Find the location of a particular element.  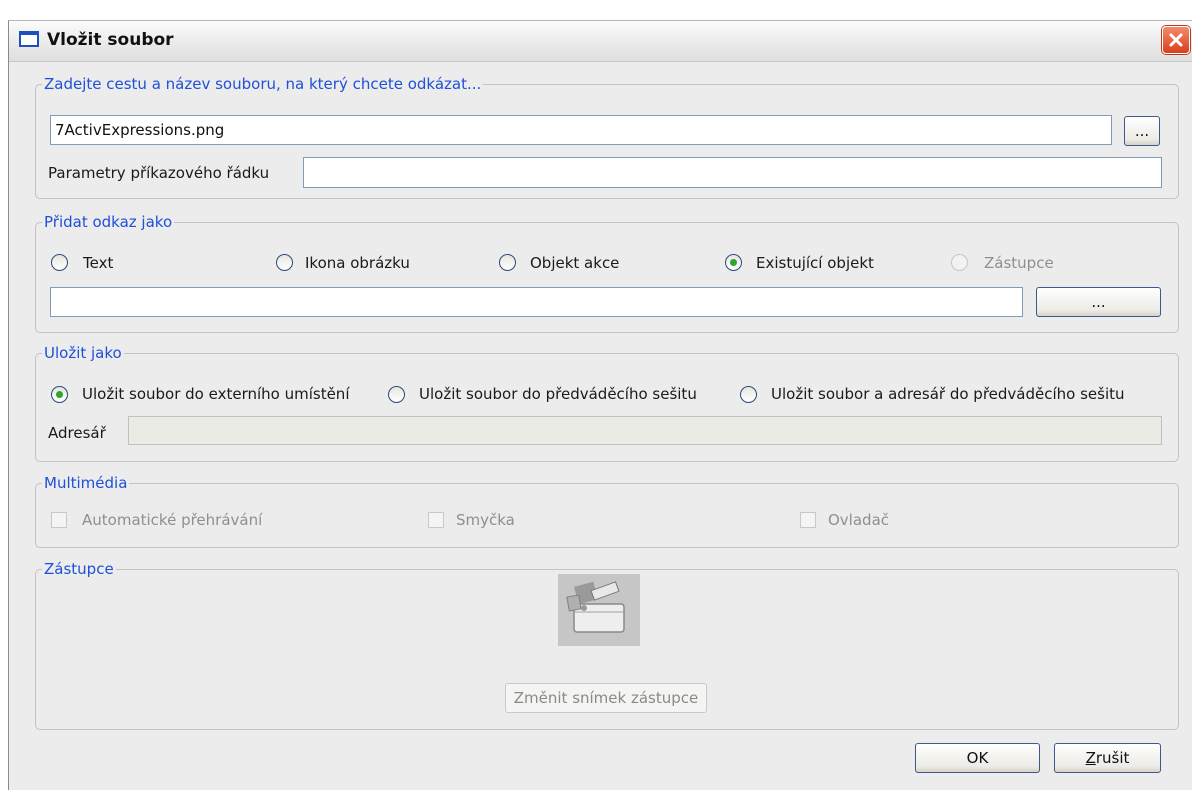

radio-link-existing-object is located at coordinates (733, 262).